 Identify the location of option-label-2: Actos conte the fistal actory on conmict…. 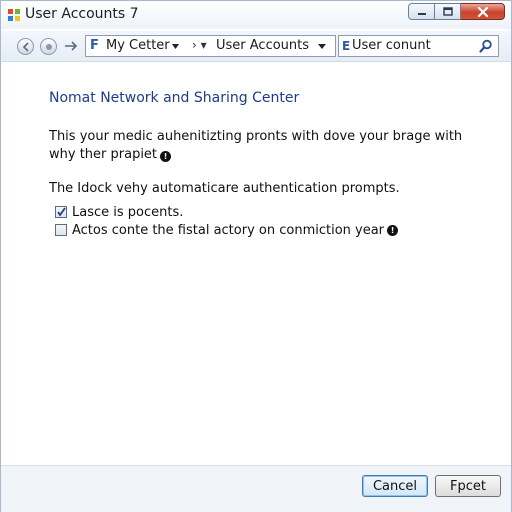
(228, 230).